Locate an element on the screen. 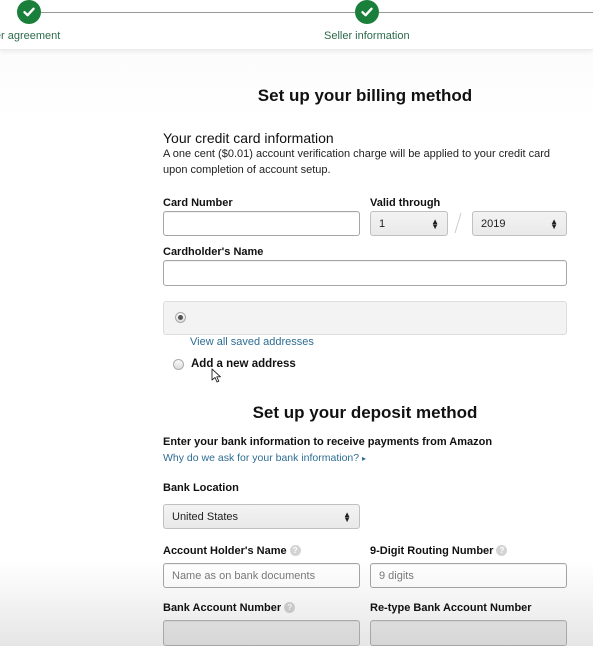 This screenshot has width=593, height=646. routing-number-label: 9-Digit Routing Number is located at coordinates (432, 551).